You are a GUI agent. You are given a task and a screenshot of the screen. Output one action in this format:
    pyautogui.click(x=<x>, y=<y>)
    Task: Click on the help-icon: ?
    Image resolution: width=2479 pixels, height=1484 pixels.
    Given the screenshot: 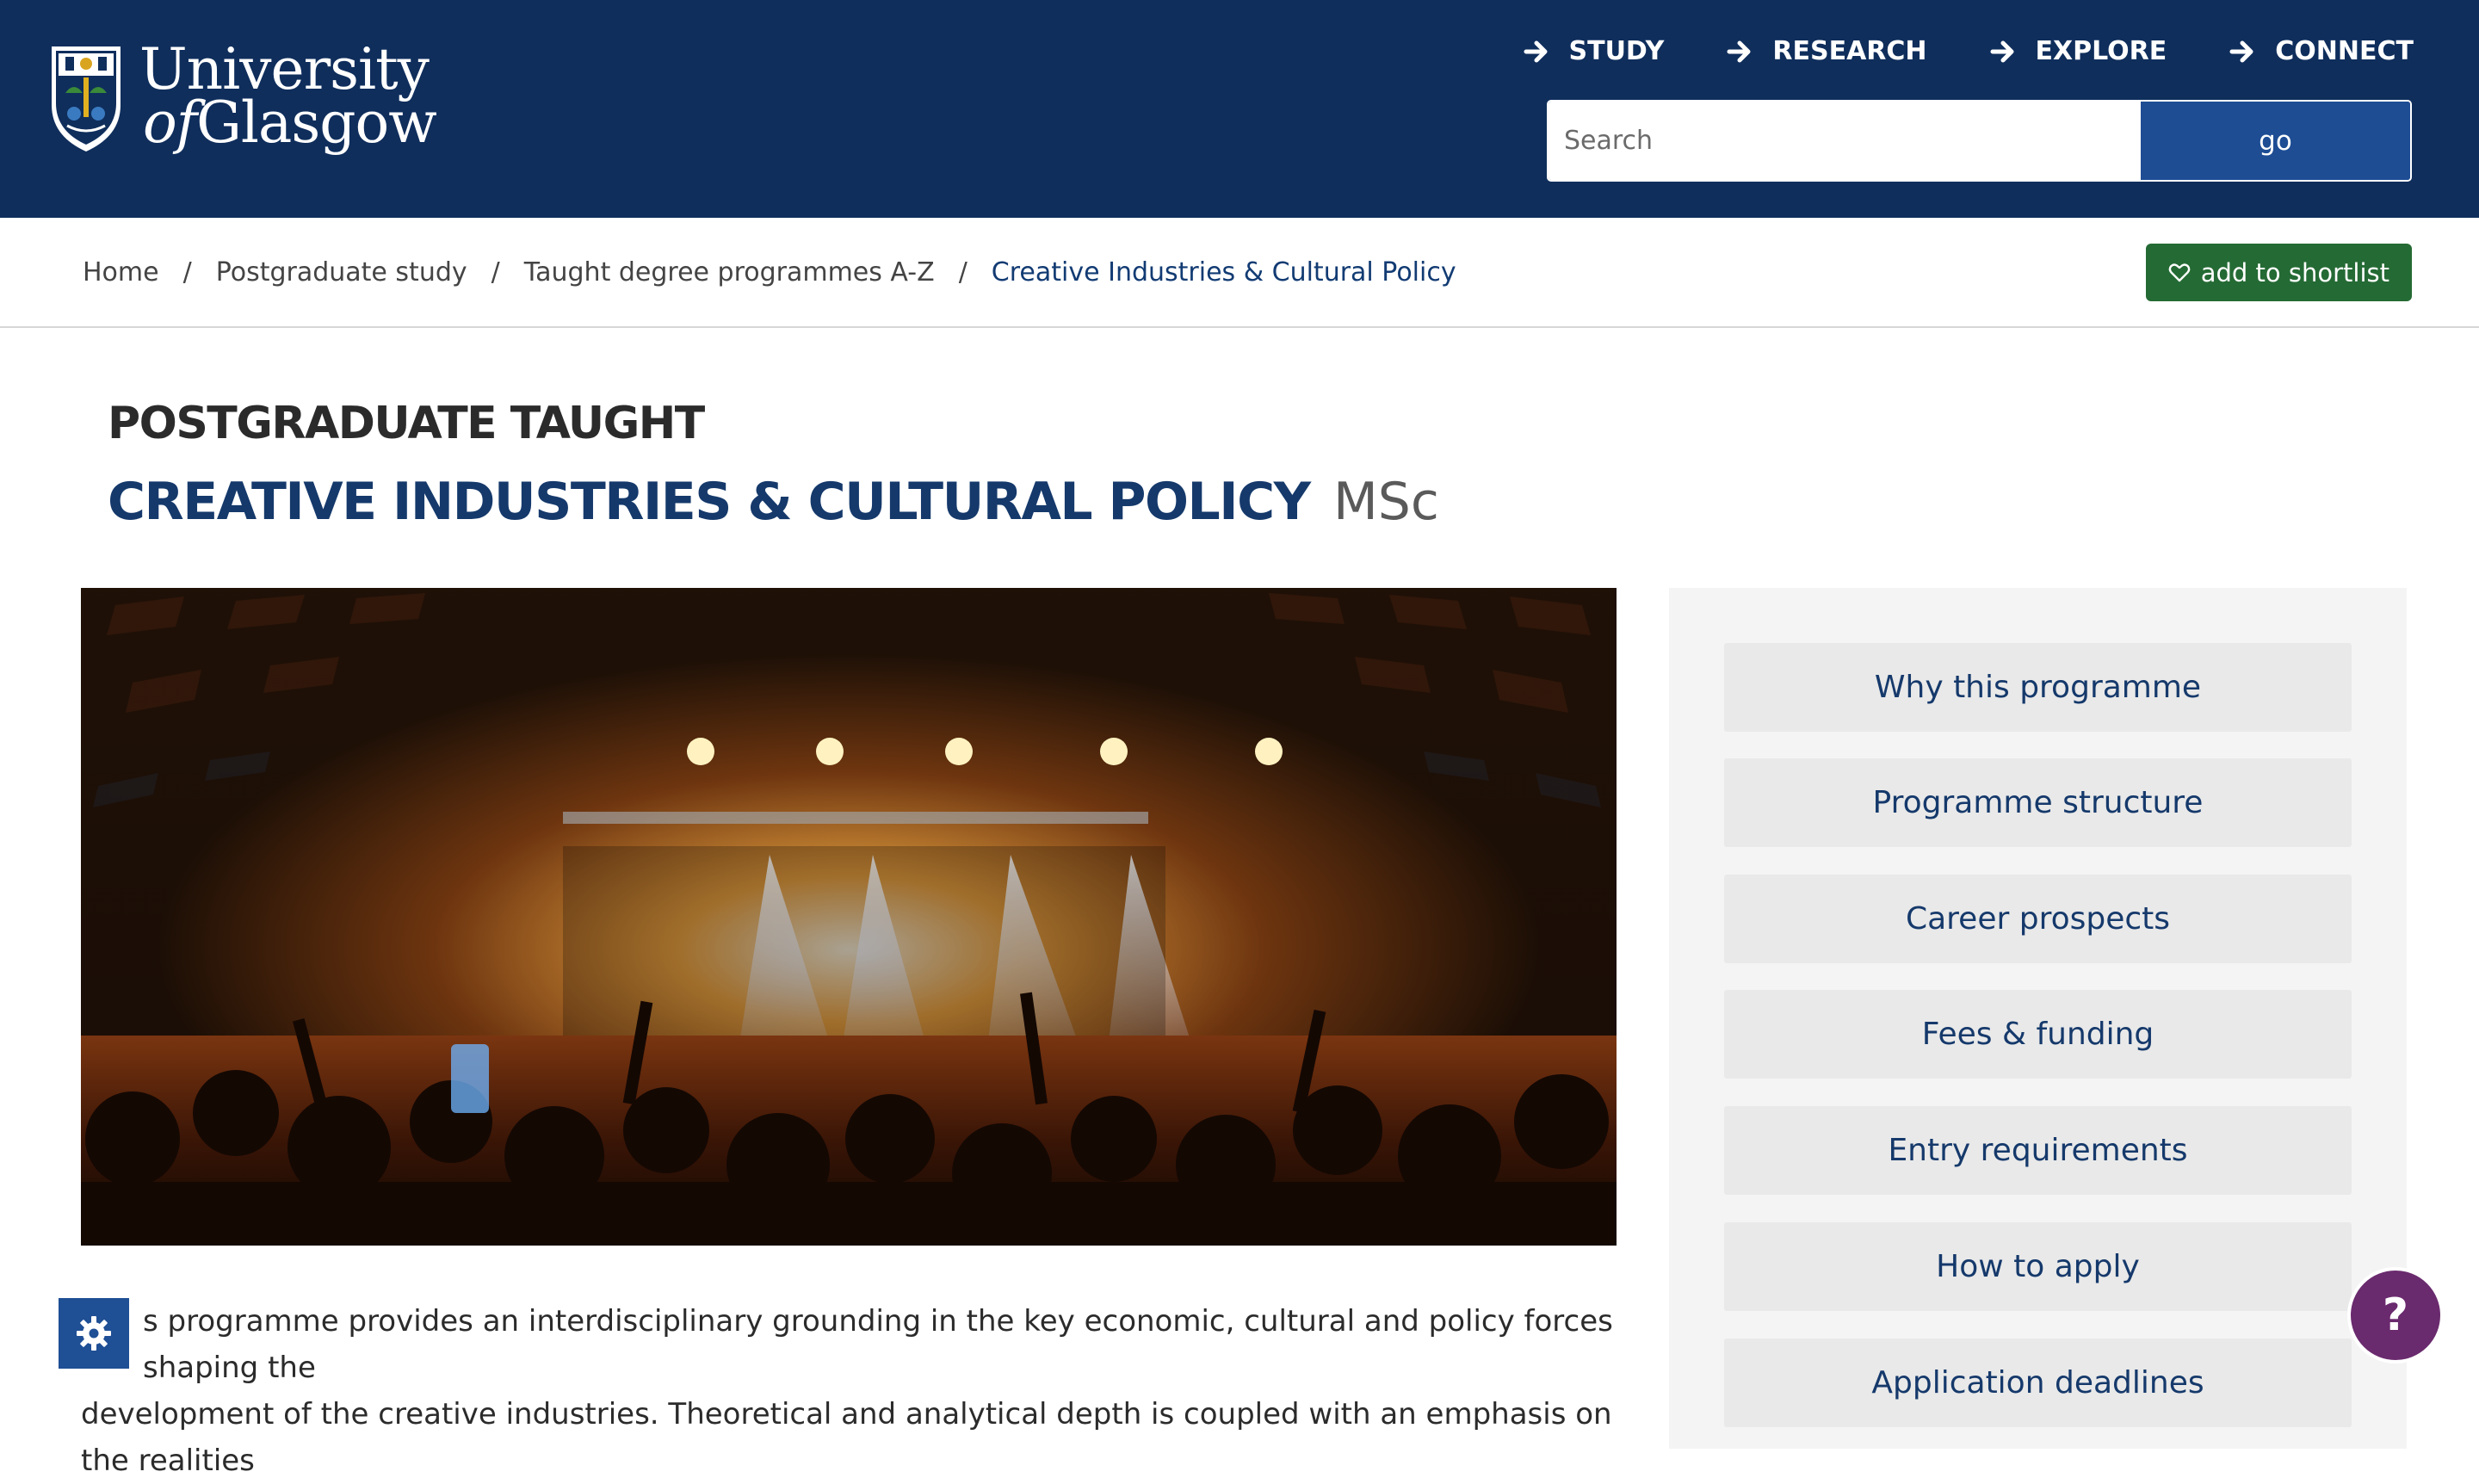 What is the action you would take?
    pyautogui.click(x=2395, y=1315)
    